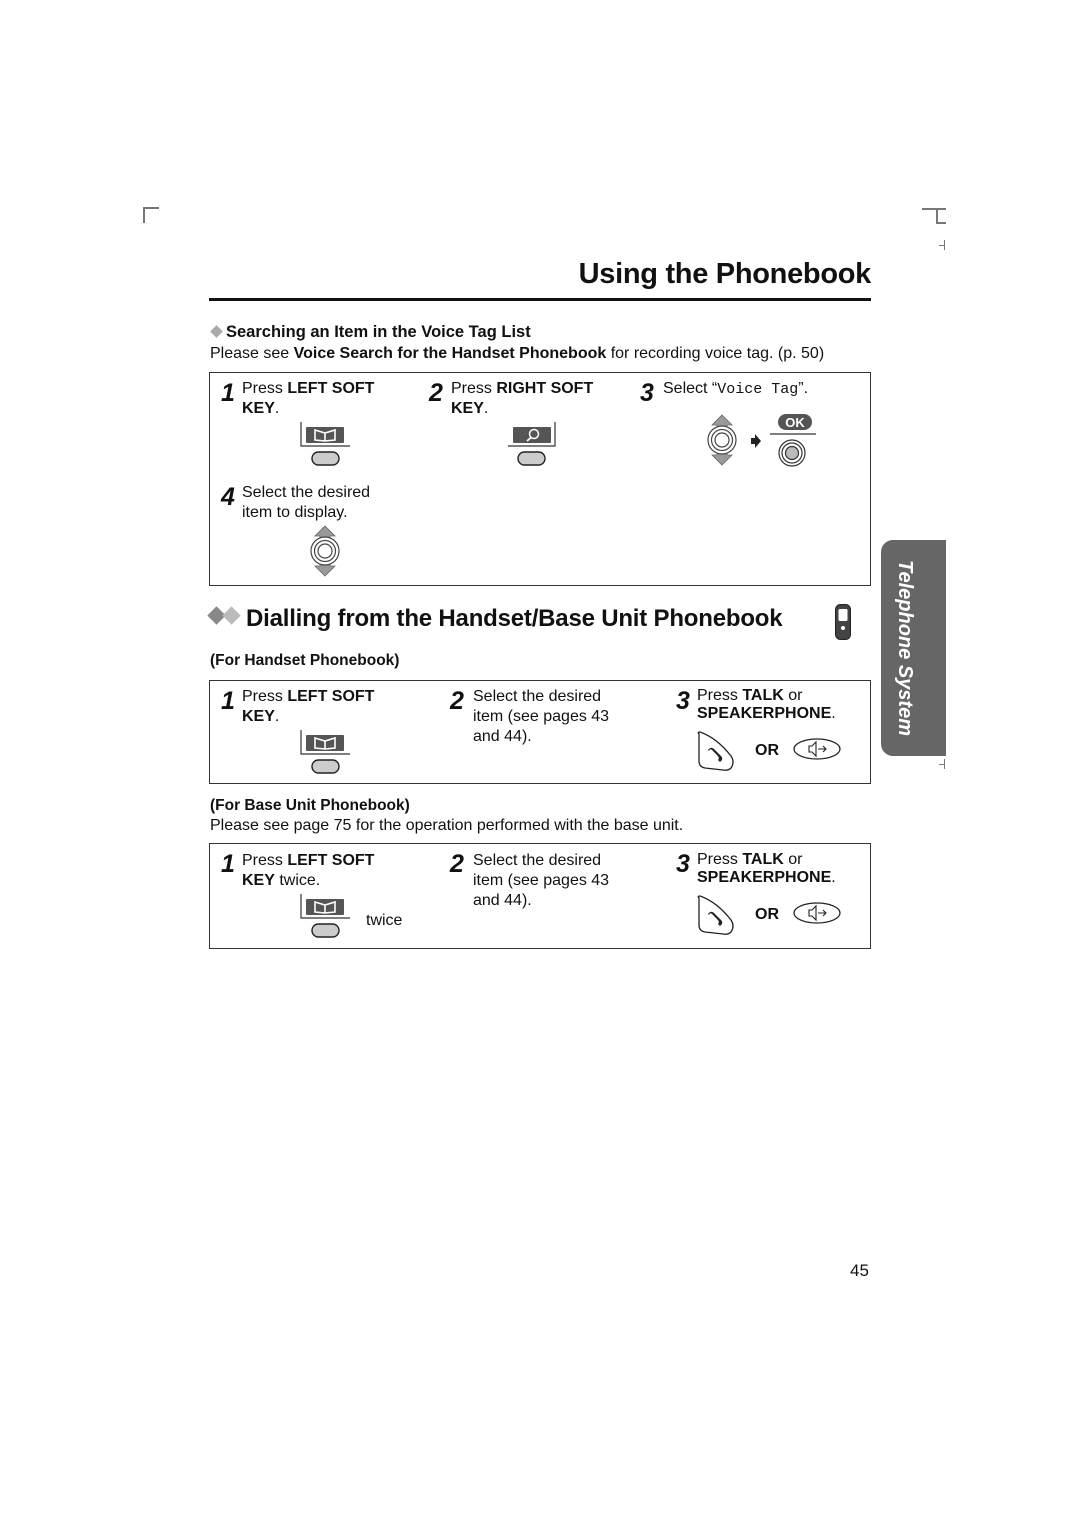 This screenshot has height=1528, width=1080. Describe the element at coordinates (151, 208) in the screenshot. I see `crop-mark-top-left-h` at that location.